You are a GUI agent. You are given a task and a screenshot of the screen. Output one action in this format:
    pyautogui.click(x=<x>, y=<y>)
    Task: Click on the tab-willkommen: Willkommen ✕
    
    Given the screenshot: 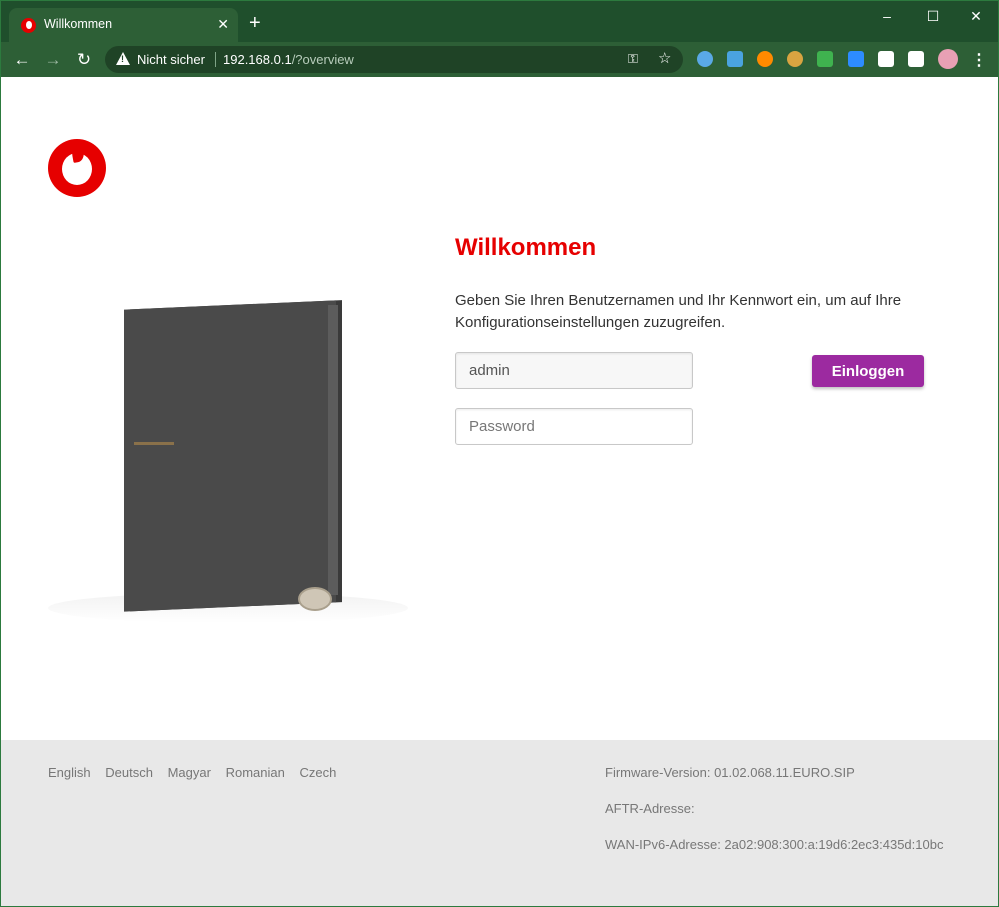 What is the action you would take?
    pyautogui.click(x=123, y=25)
    